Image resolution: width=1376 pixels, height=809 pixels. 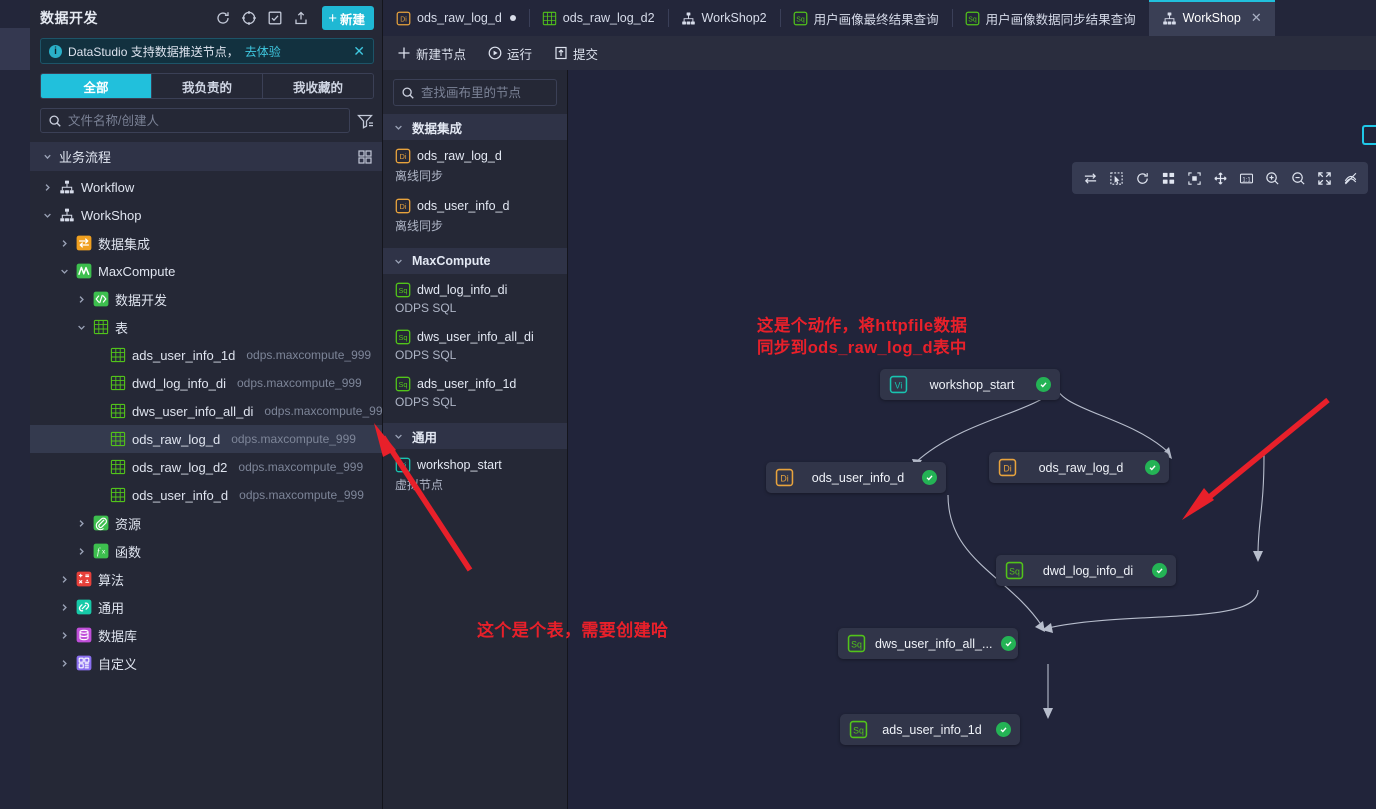 What do you see at coordinates (1086, 570) in the screenshot?
I see `flow-node-dwd_log_info_di: Sq dwd_log_info_di` at bounding box center [1086, 570].